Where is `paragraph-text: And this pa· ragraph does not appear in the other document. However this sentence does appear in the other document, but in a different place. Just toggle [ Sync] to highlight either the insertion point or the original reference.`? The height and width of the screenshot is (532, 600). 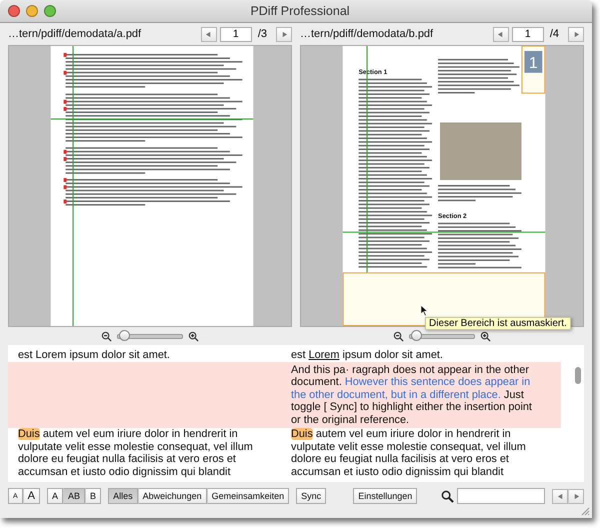 paragraph-text: And this pa· ragraph does not appear in the other document. However this sentence does appear in the other document, but in a different place. Just toggle [ Sync] to highlight either the insertion point or the original reference. is located at coordinates (425, 395).